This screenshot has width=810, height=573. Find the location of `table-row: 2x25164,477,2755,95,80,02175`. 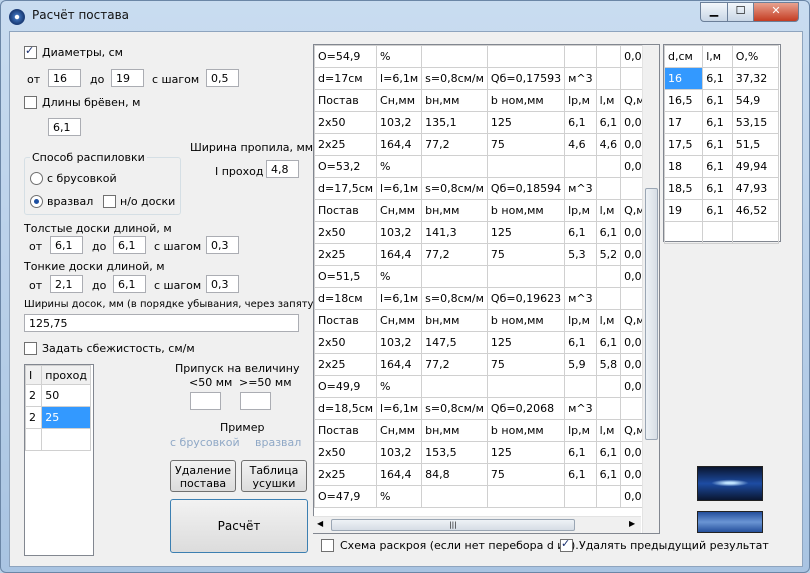

table-row: 2x25164,477,2755,95,80,02175 is located at coordinates (486, 364).